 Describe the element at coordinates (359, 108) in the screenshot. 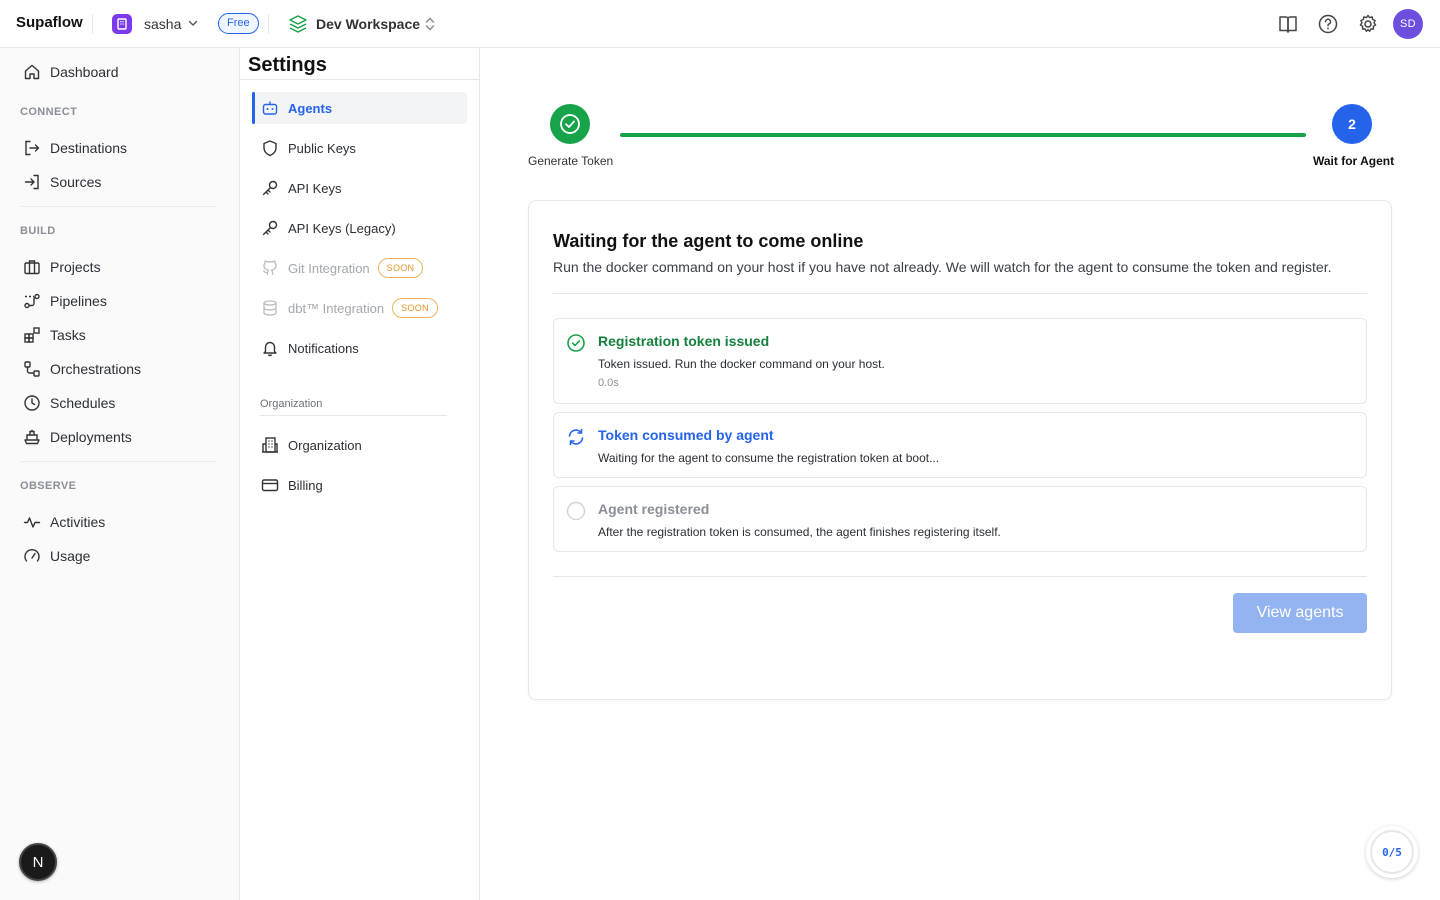

I see `settings-item-agents: Agents` at that location.